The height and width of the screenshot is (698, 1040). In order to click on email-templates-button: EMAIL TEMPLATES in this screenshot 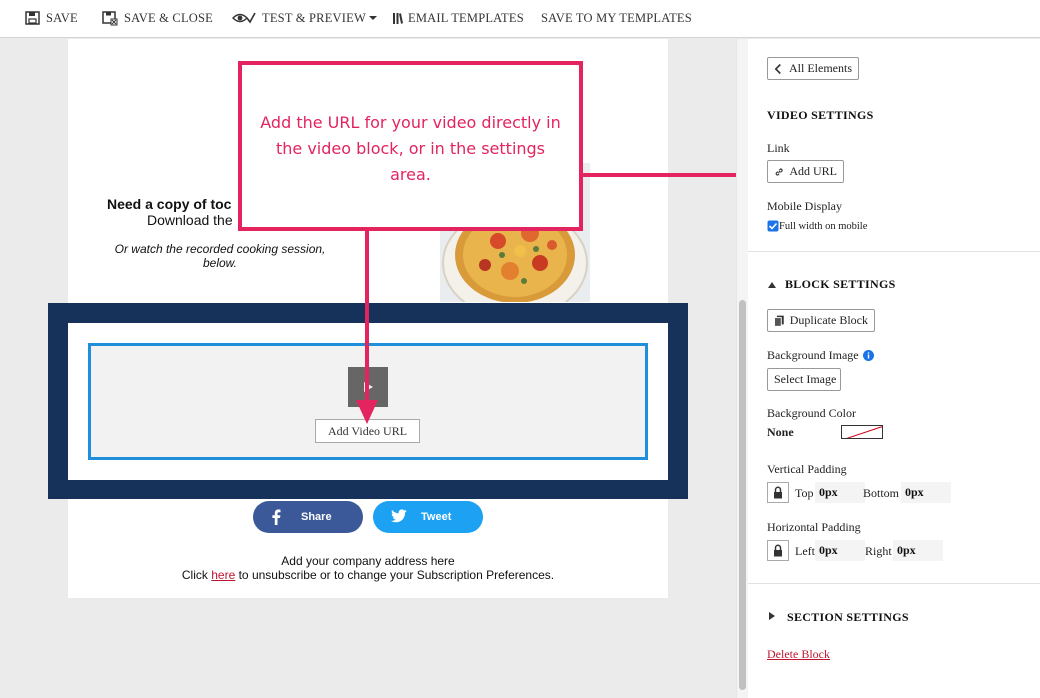, I will do `click(458, 18)`.